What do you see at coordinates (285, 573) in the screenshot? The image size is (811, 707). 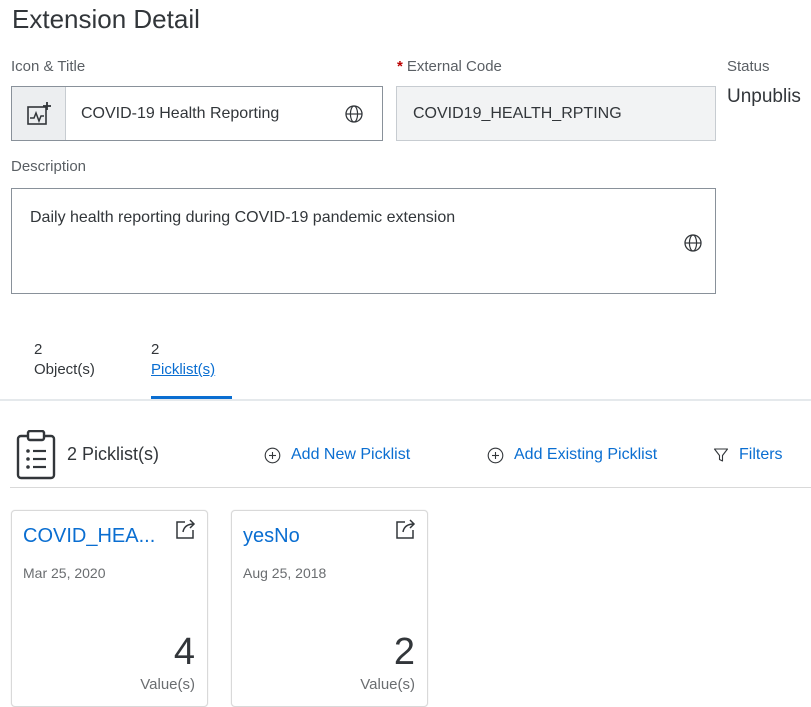 I see `card-date: Aug 25, 2018` at bounding box center [285, 573].